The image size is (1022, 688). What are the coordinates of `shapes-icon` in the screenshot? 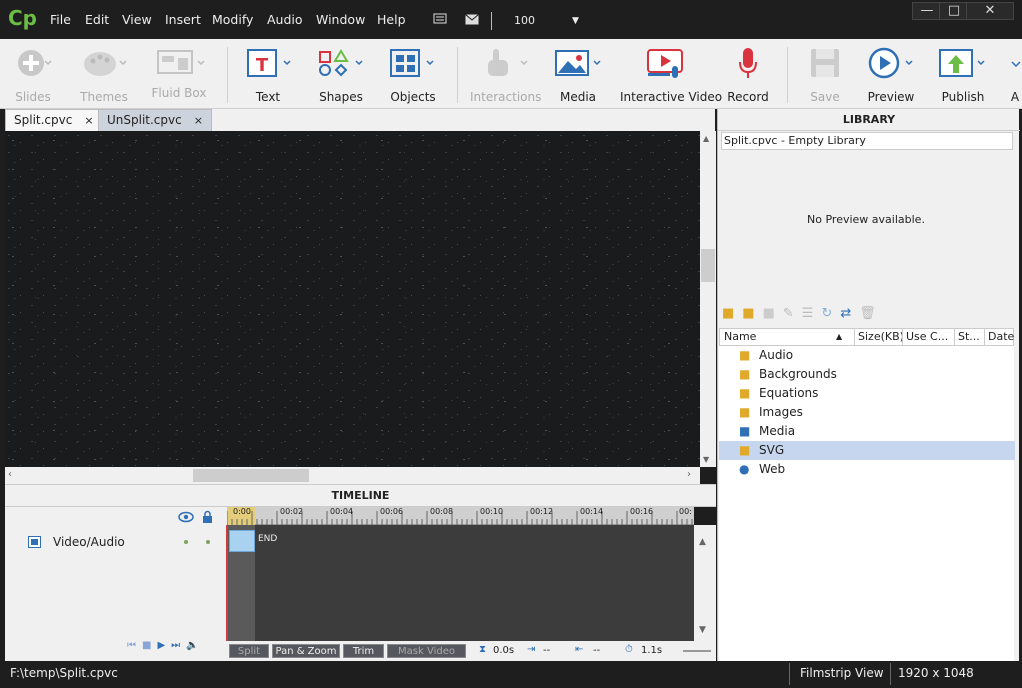 It's located at (341, 63).